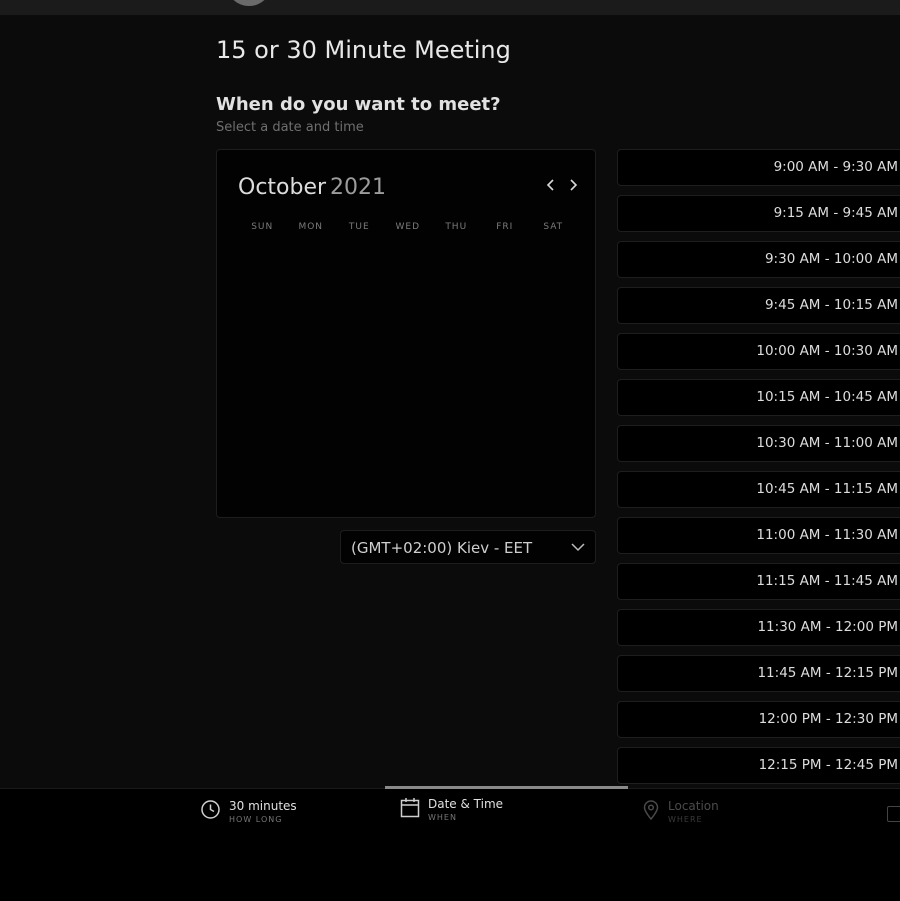 The height and width of the screenshot is (901, 900). Describe the element at coordinates (758, 305) in the screenshot. I see `time-slot-button: 9:45 AM - 10:15 AM` at that location.